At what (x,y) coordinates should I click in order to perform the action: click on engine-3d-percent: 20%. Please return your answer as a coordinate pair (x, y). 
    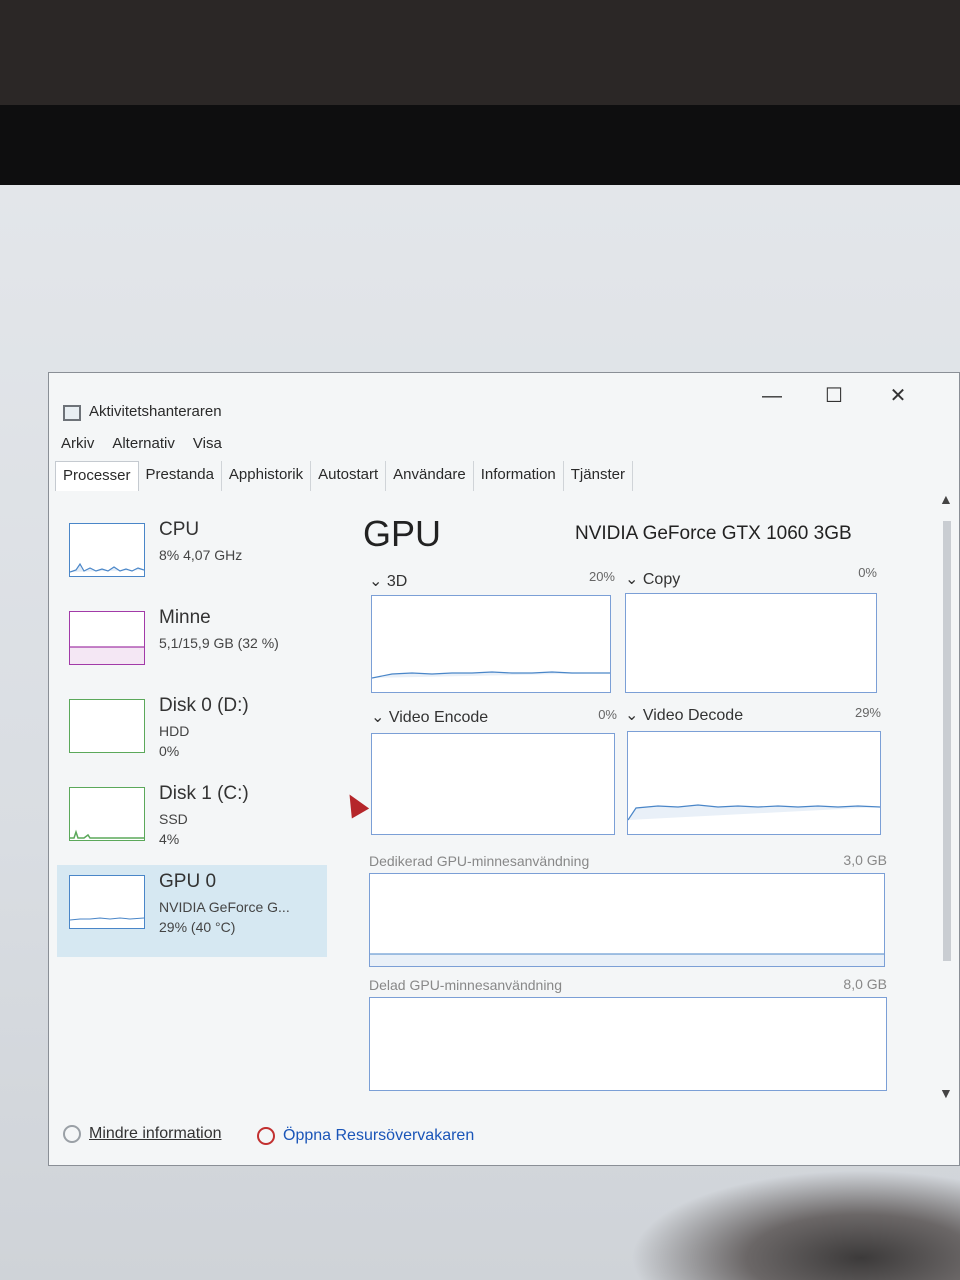
    Looking at the image, I should click on (601, 576).